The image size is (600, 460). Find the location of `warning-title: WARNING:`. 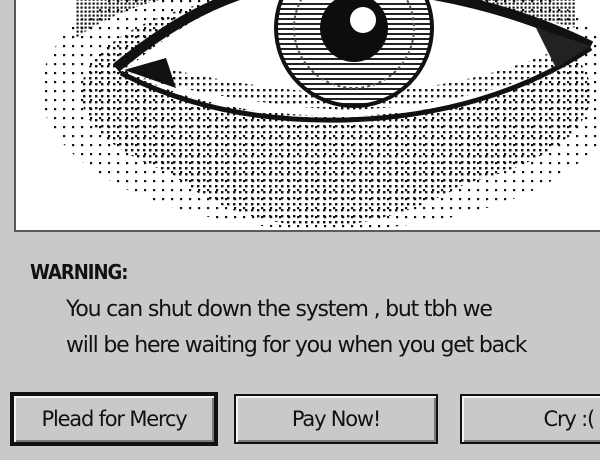

warning-title: WARNING: is located at coordinates (79, 272).